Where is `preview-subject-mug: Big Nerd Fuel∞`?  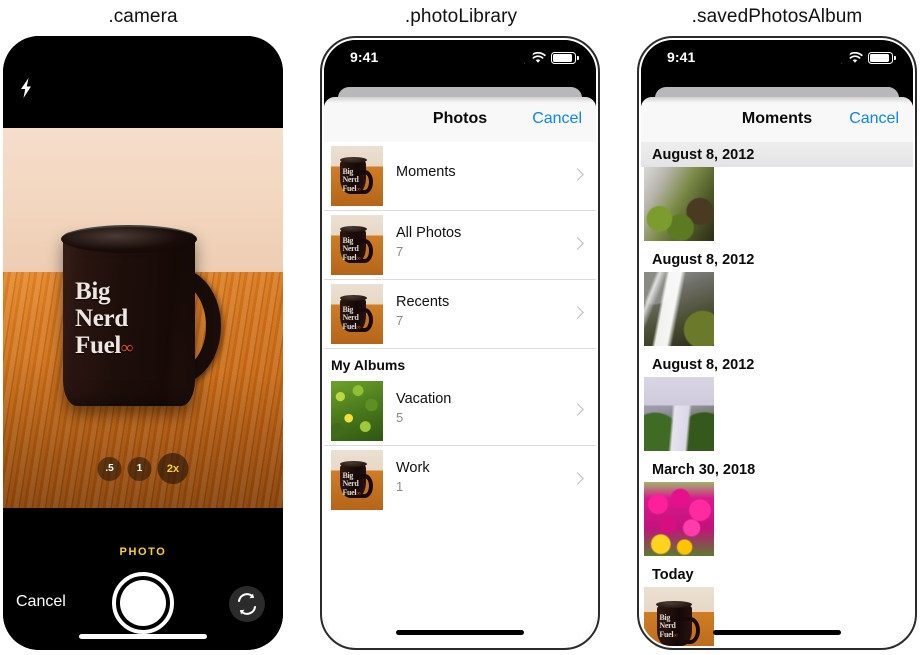
preview-subject-mug: Big Nerd Fuel∞ is located at coordinates (141, 315).